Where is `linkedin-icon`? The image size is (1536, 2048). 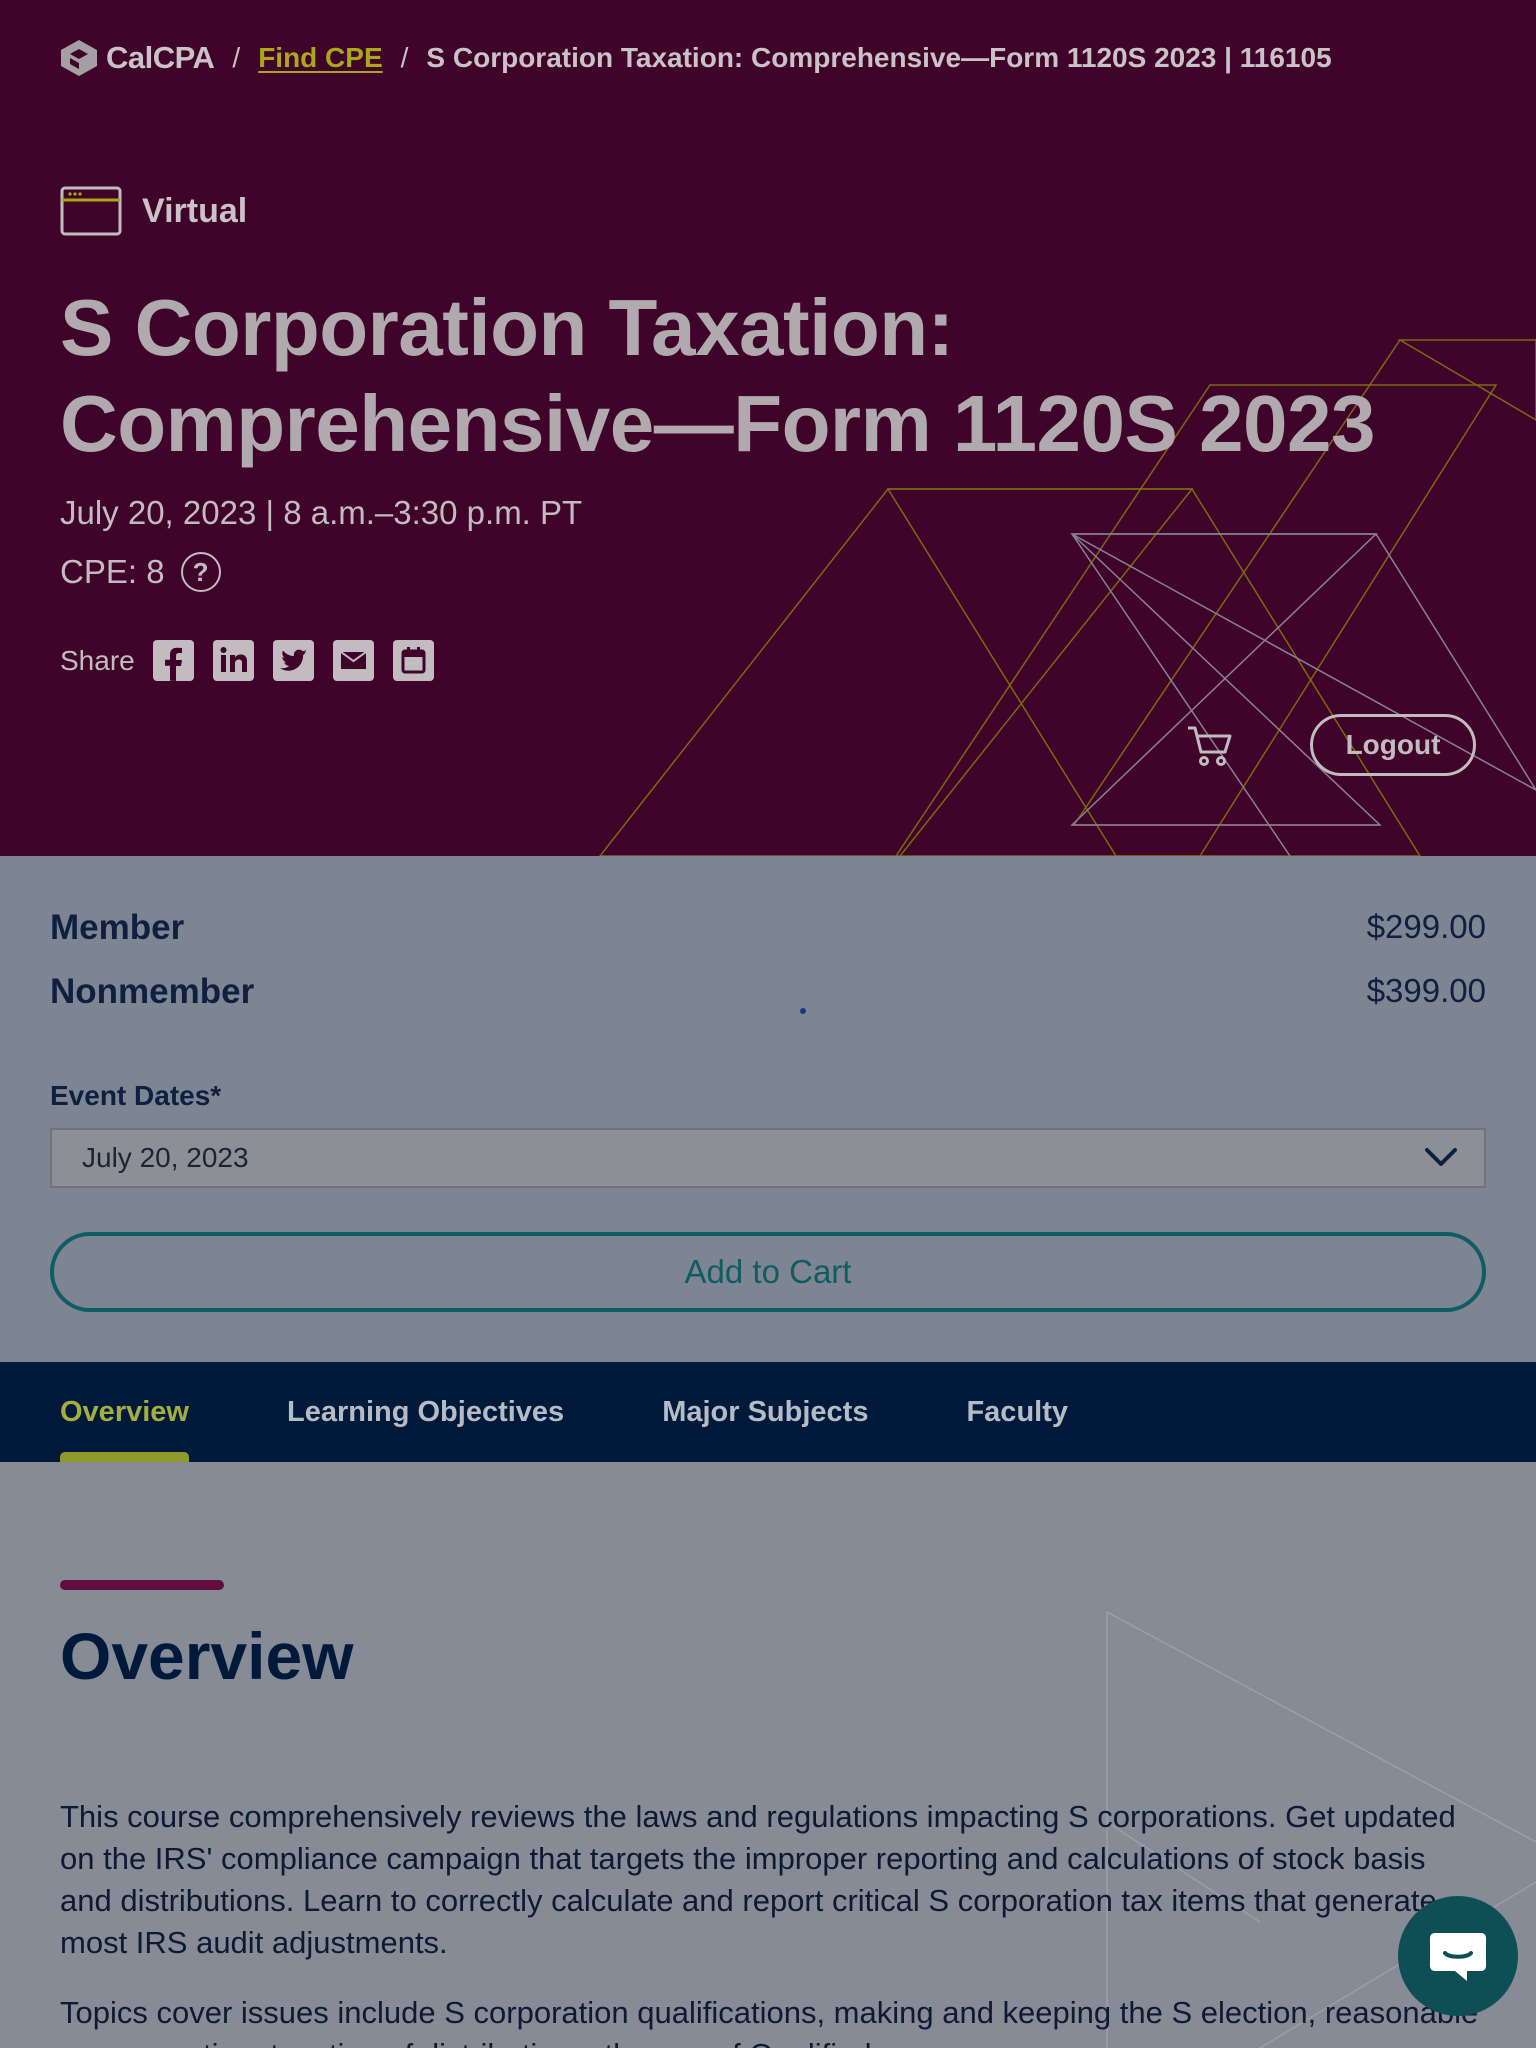 linkedin-icon is located at coordinates (233, 660).